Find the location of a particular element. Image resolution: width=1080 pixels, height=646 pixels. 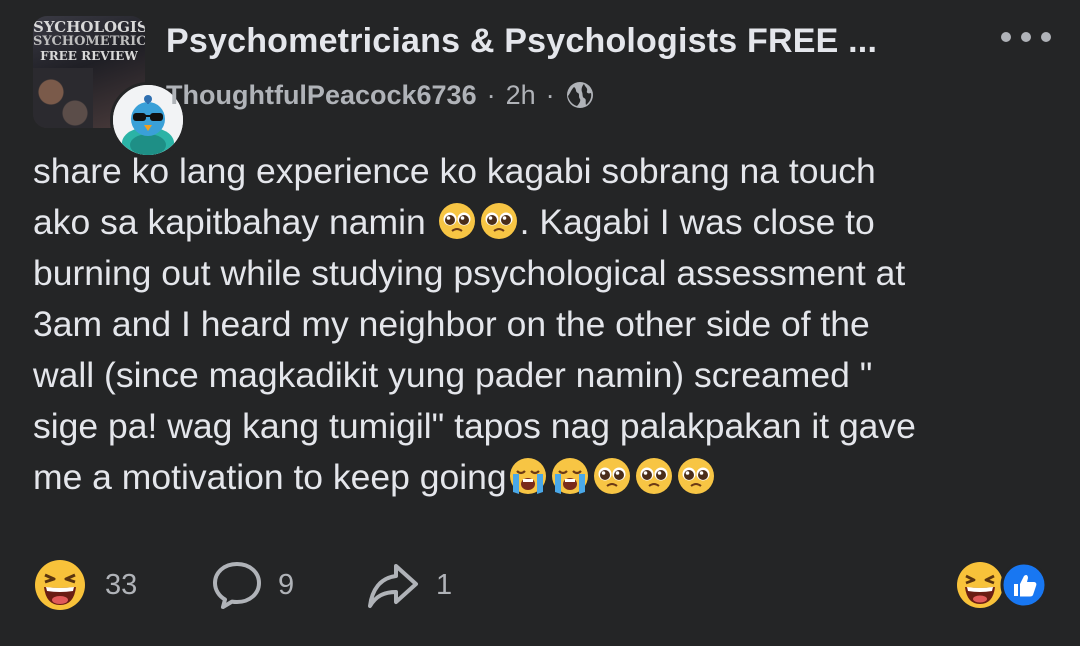

reaction-button: 33 is located at coordinates (85, 585).